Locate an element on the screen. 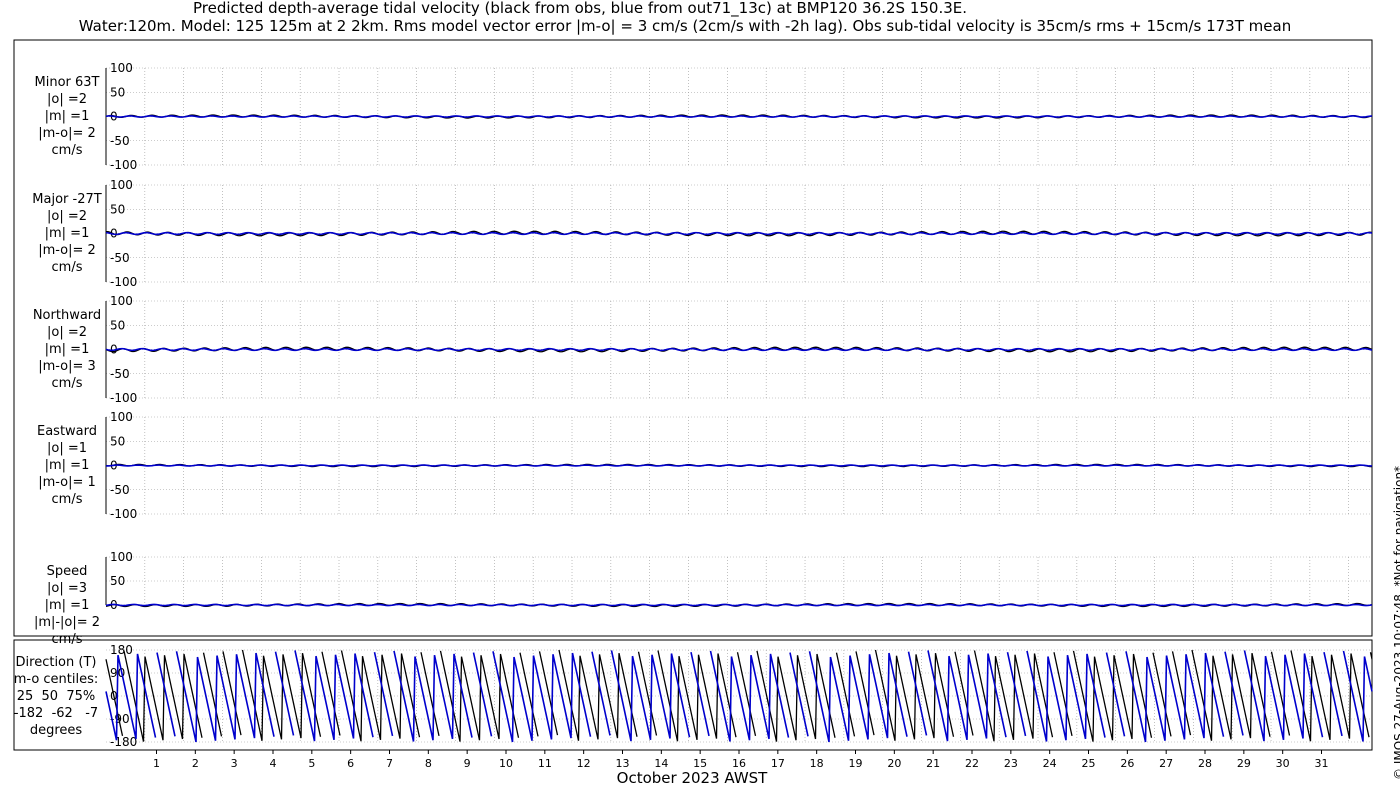 The image size is (1400, 800). xtick-label: 28 is located at coordinates (1205, 763).